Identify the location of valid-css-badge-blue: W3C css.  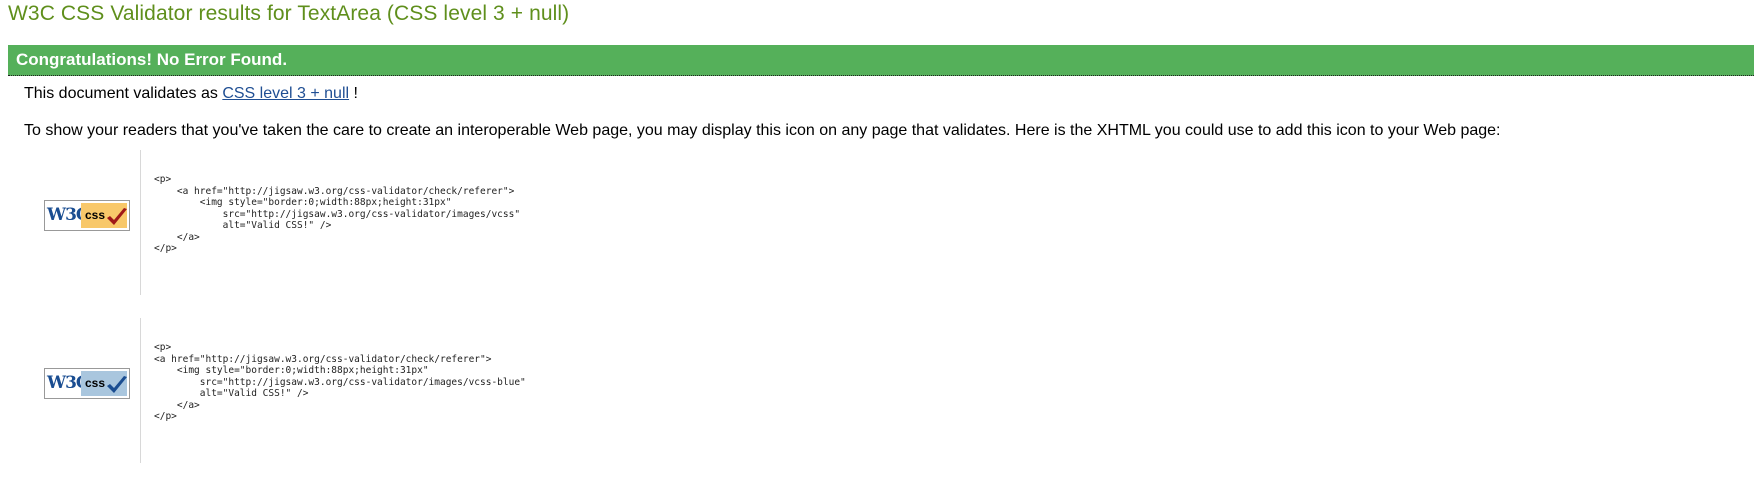
(87, 383).